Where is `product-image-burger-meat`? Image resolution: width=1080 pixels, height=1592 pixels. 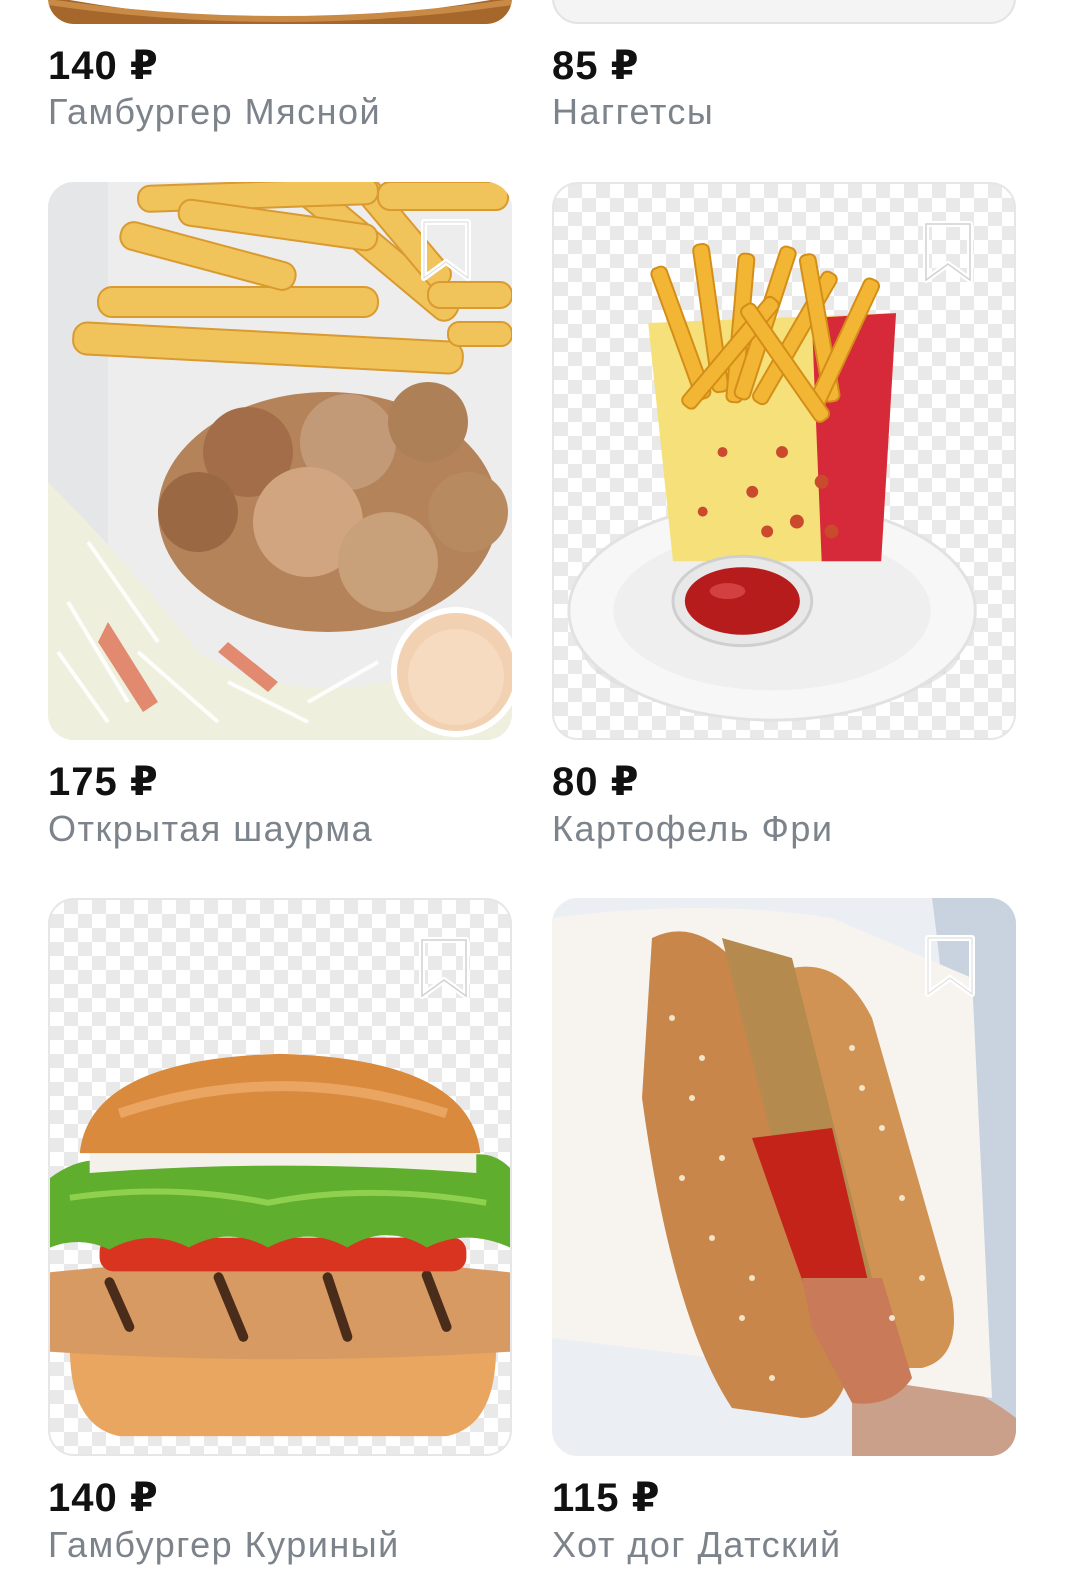 product-image-burger-meat is located at coordinates (280, 12).